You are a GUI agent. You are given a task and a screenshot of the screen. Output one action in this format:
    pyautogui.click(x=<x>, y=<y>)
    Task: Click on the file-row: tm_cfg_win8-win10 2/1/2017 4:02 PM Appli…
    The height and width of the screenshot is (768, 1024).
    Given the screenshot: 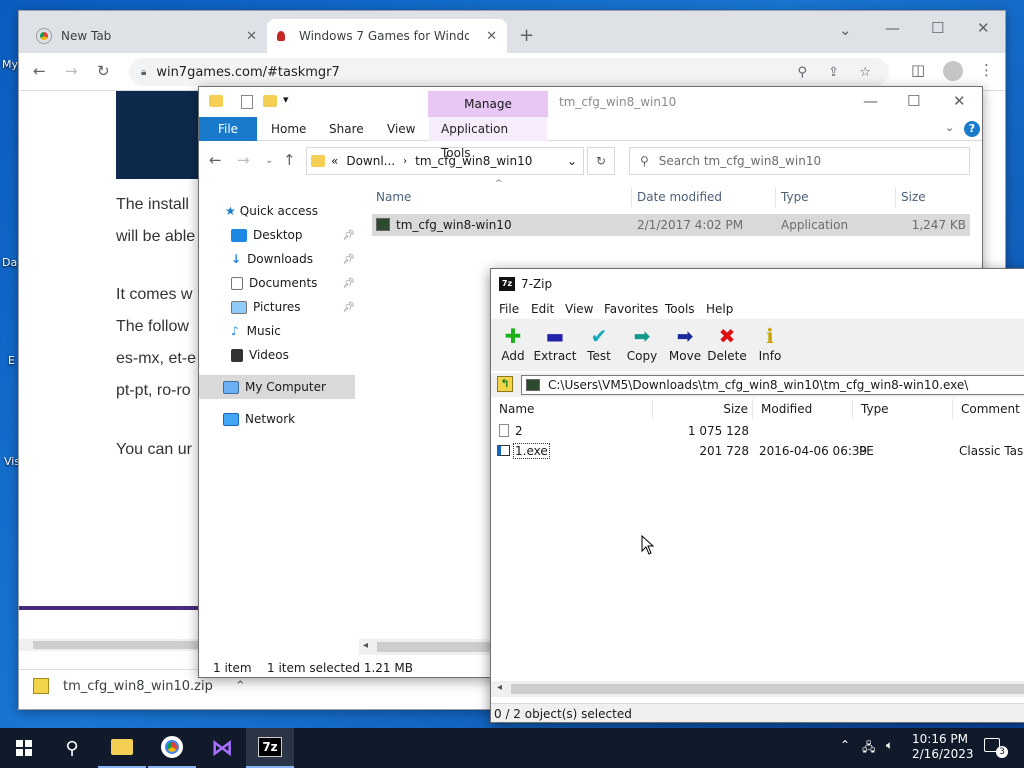 What is the action you would take?
    pyautogui.click(x=671, y=225)
    